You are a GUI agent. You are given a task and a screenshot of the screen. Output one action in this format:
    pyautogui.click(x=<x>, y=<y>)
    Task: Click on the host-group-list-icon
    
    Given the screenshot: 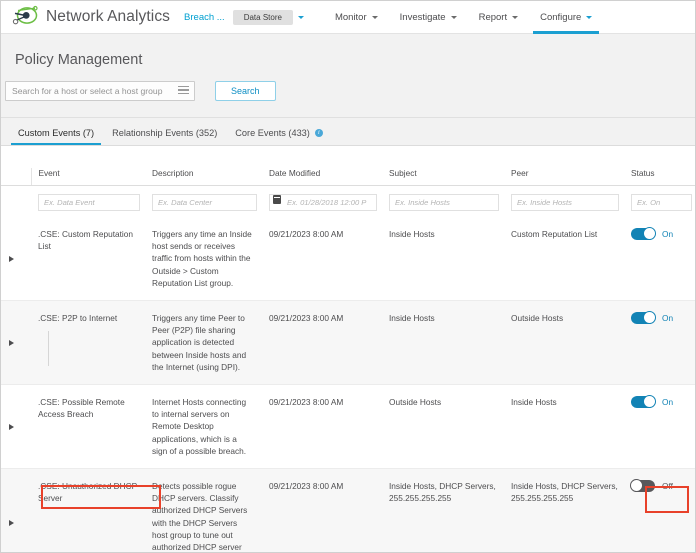 What is the action you would take?
    pyautogui.click(x=183, y=91)
    